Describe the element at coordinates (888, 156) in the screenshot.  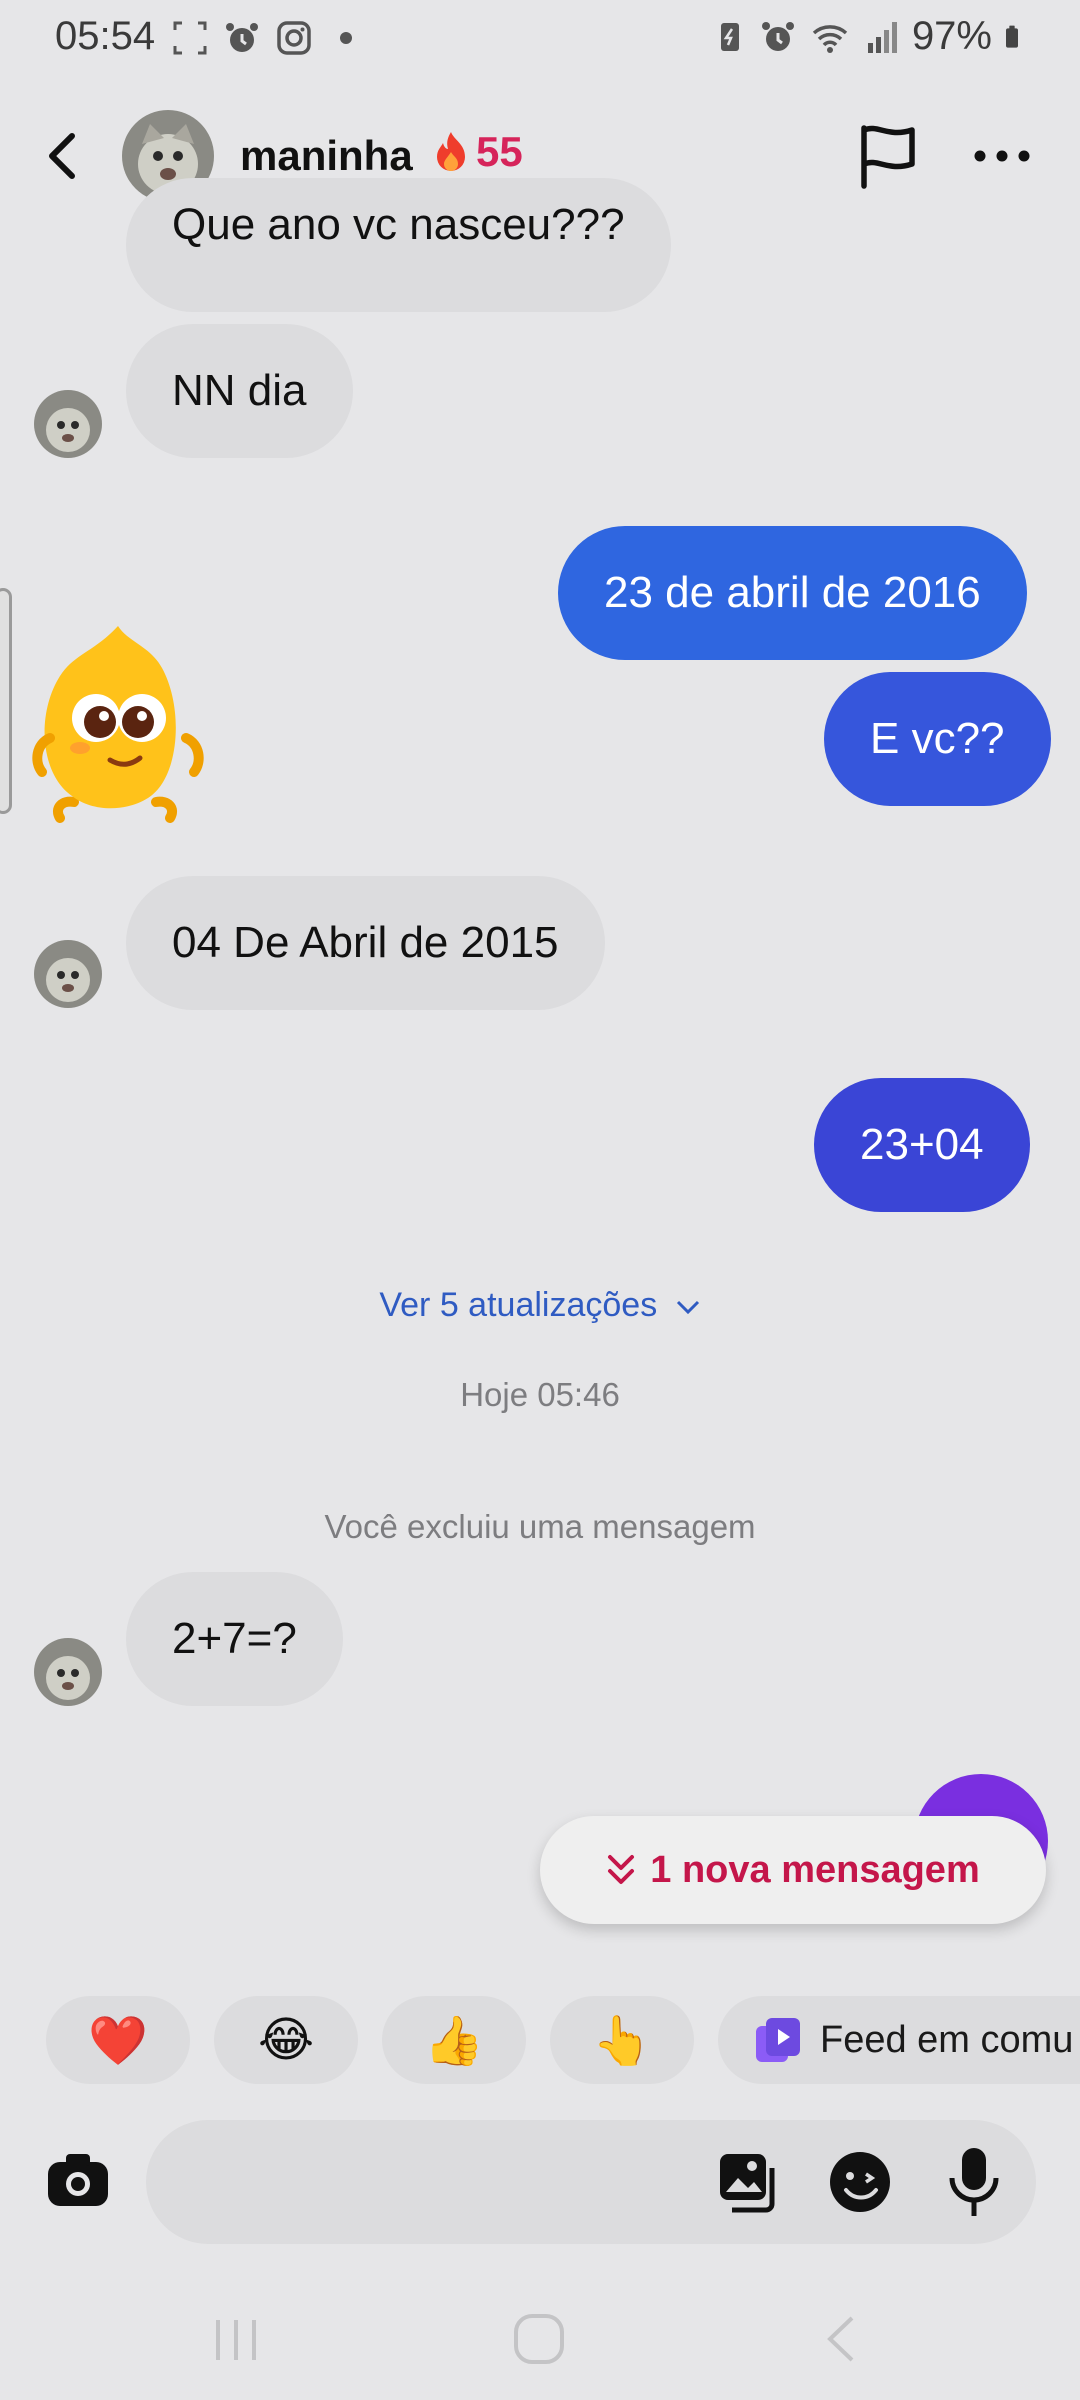
I see `flag-icon` at that location.